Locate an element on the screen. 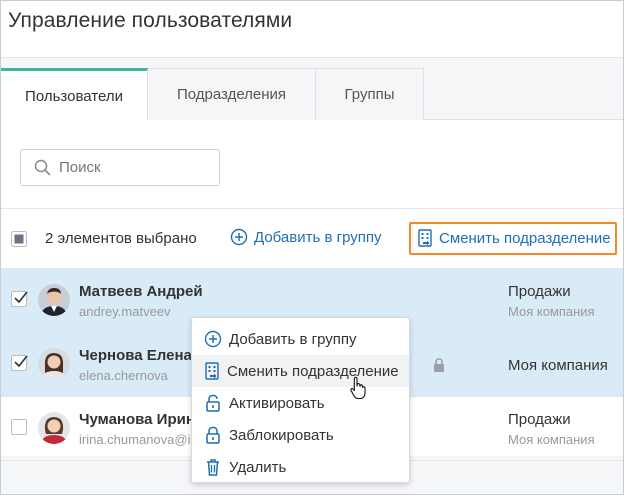 The width and height of the screenshot is (624, 495). page-title: Управление пользователями is located at coordinates (150, 20).